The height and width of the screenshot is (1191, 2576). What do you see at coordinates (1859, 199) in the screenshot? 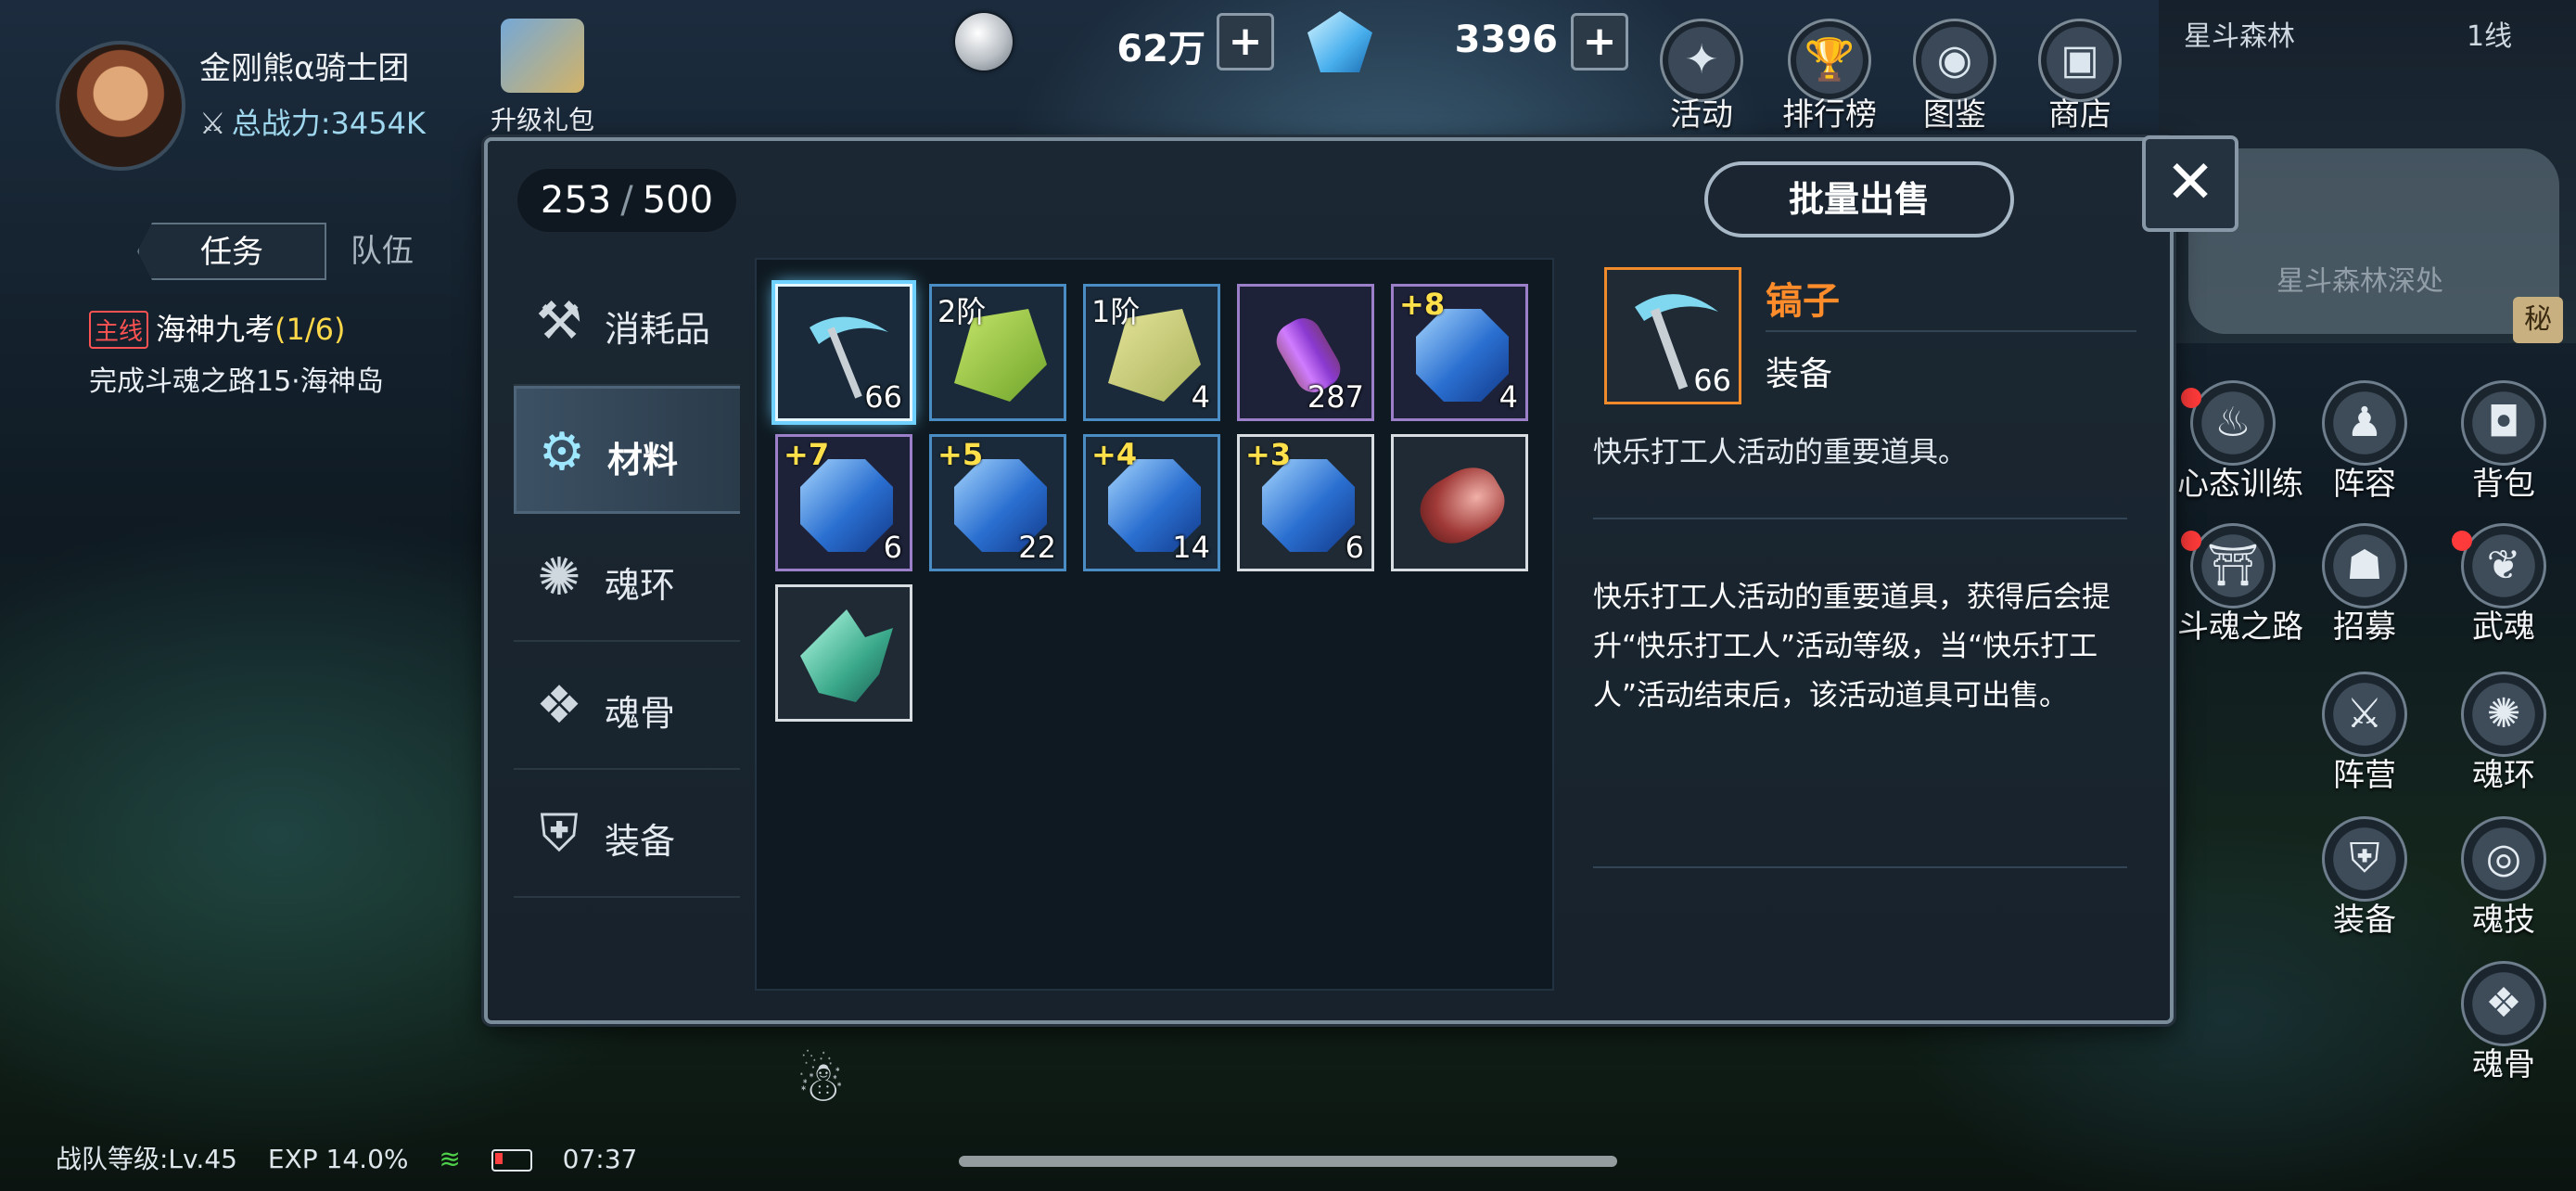
I see `bulk-sell-button: 批量出售` at bounding box center [1859, 199].